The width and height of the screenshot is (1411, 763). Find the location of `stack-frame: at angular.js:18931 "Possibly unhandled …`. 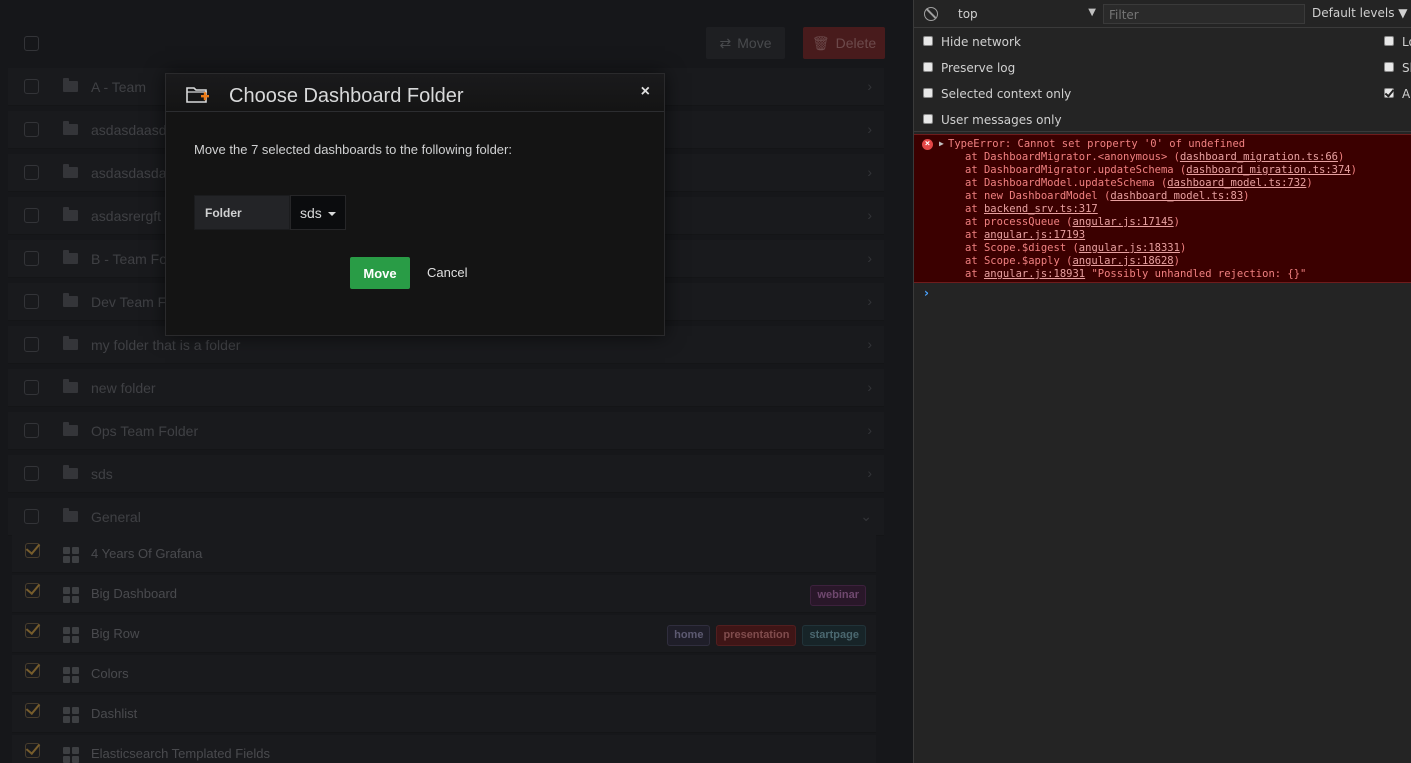

stack-frame: at angular.js:18931 "Possibly unhandled … is located at coordinates (1135, 274).